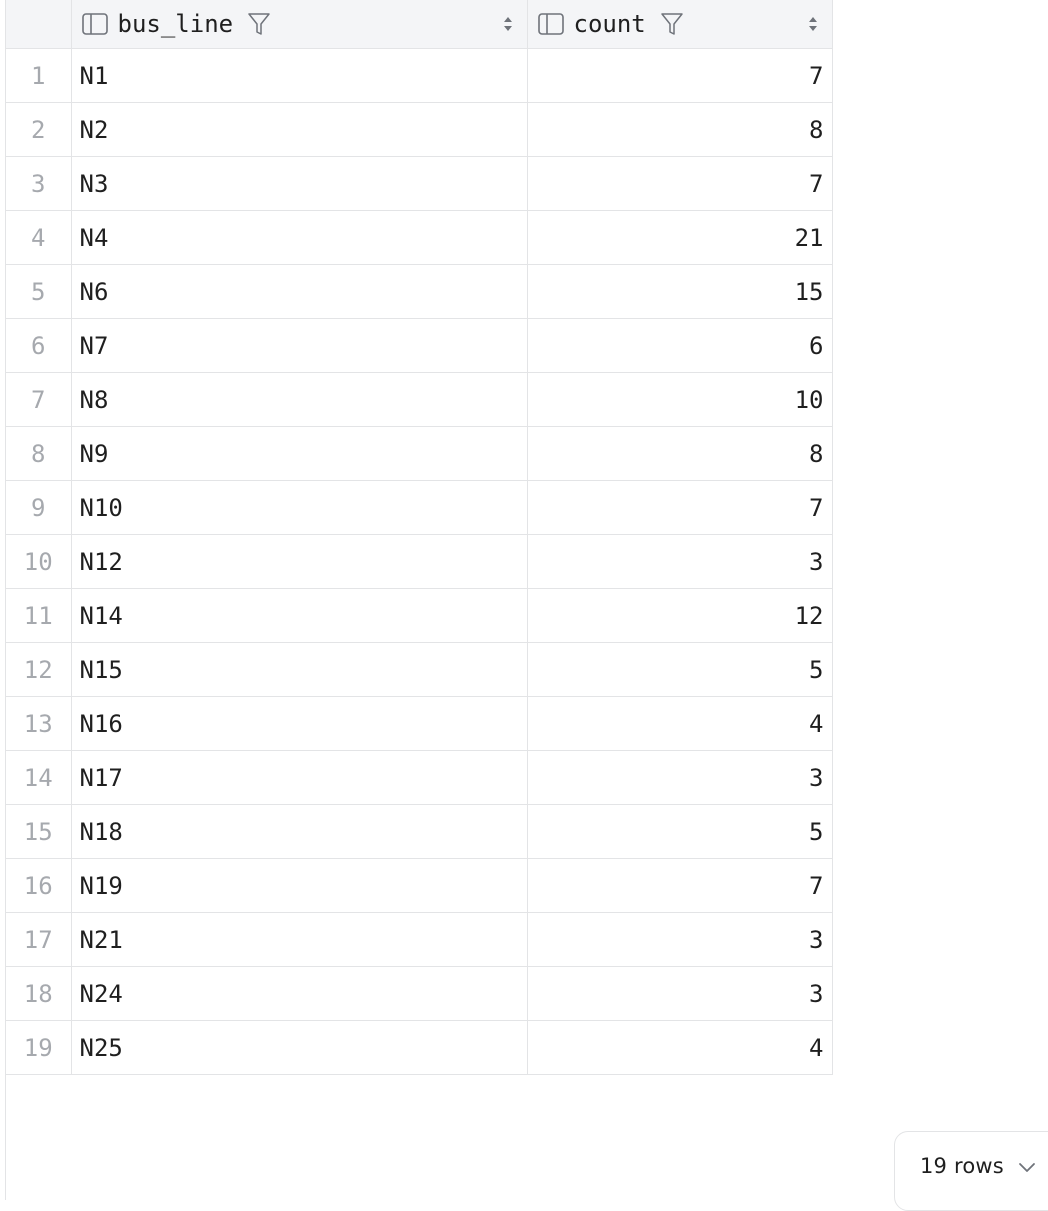 The width and height of the screenshot is (1048, 1211). What do you see at coordinates (39, 939) in the screenshot?
I see `row-number: 17` at bounding box center [39, 939].